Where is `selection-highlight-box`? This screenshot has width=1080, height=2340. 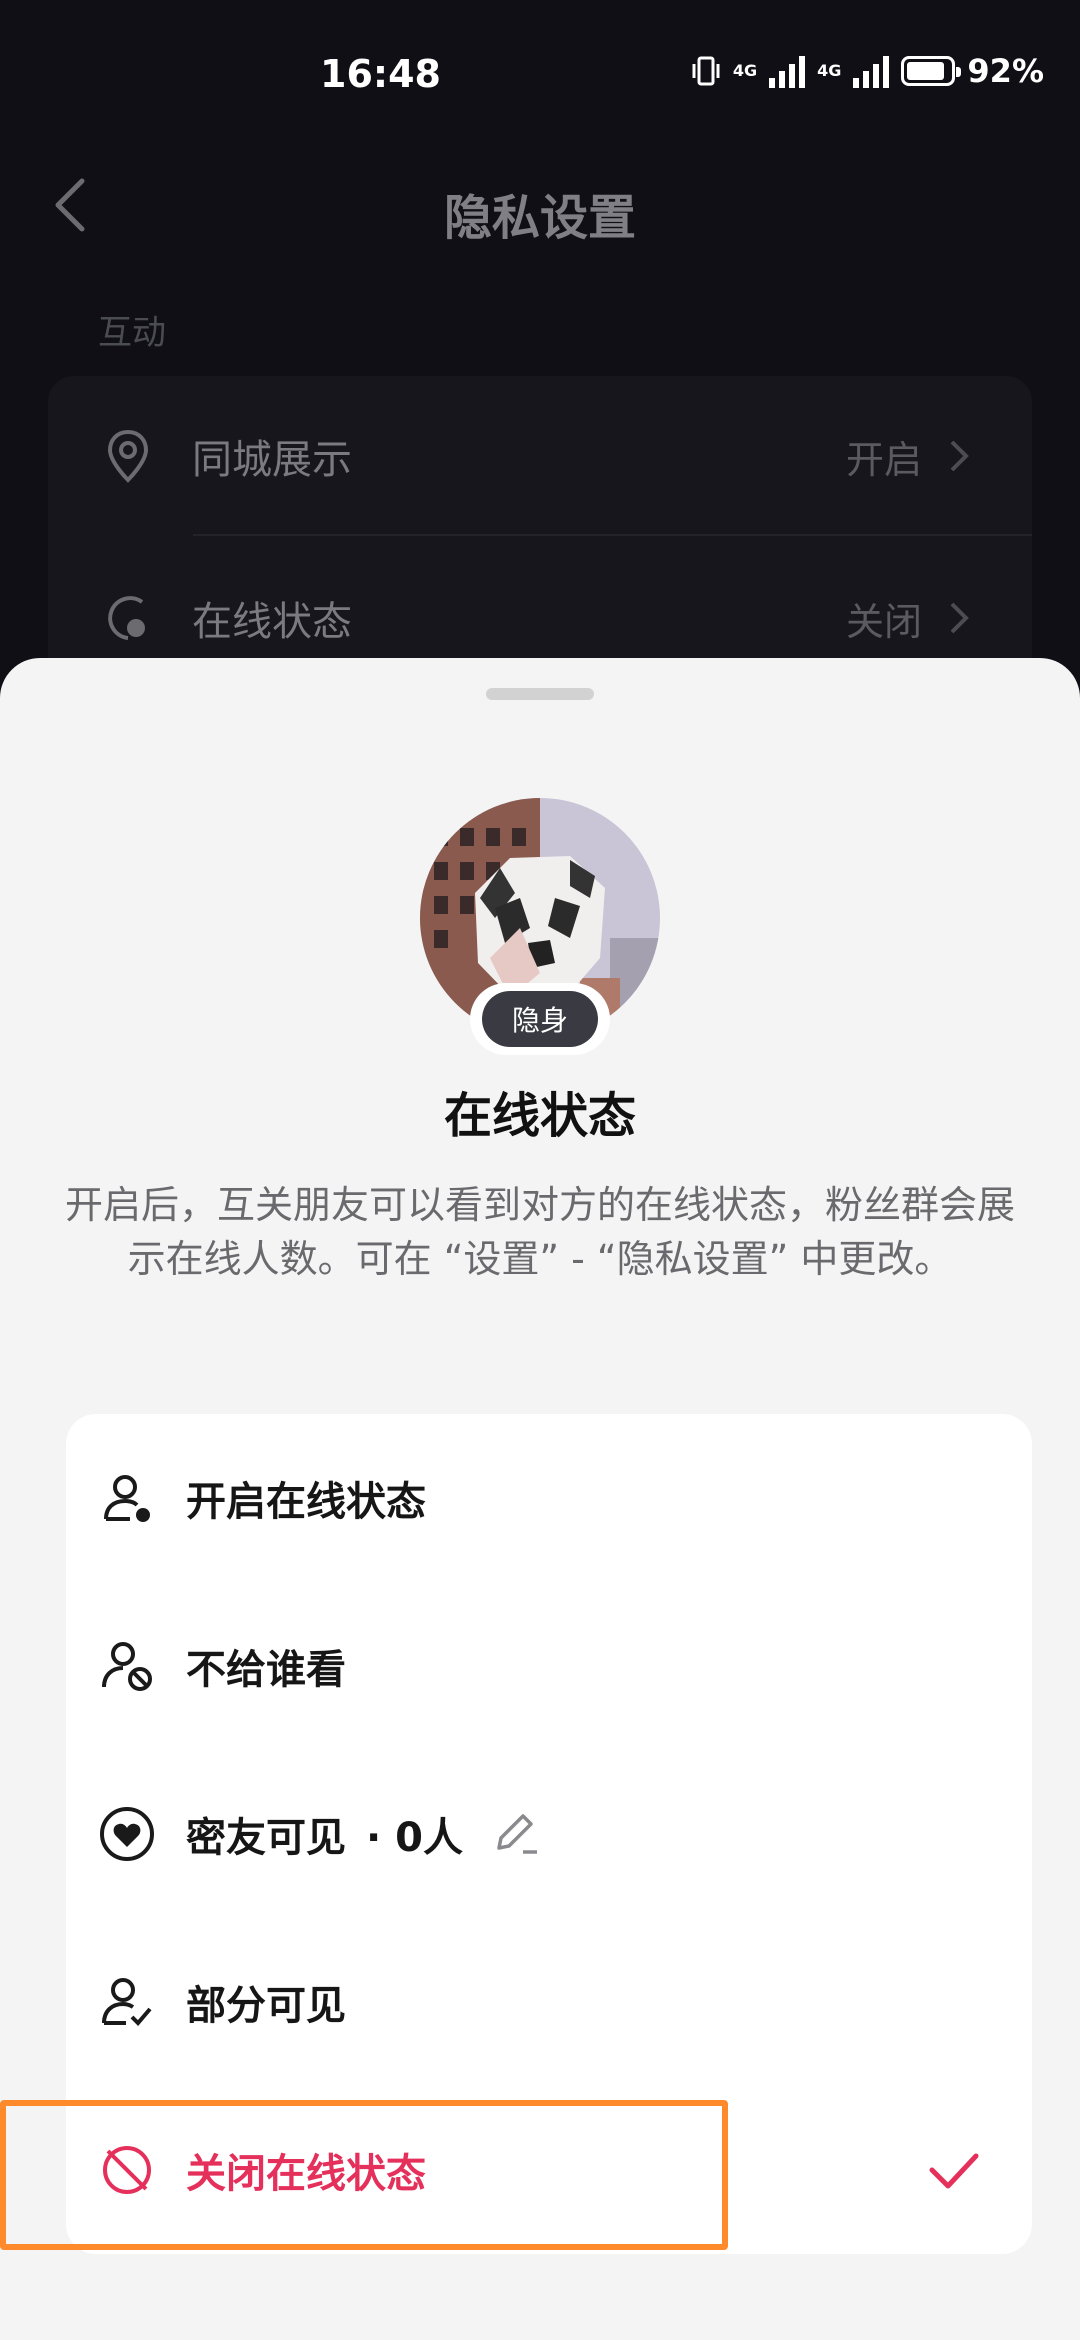
selection-highlight-box is located at coordinates (364, 2175).